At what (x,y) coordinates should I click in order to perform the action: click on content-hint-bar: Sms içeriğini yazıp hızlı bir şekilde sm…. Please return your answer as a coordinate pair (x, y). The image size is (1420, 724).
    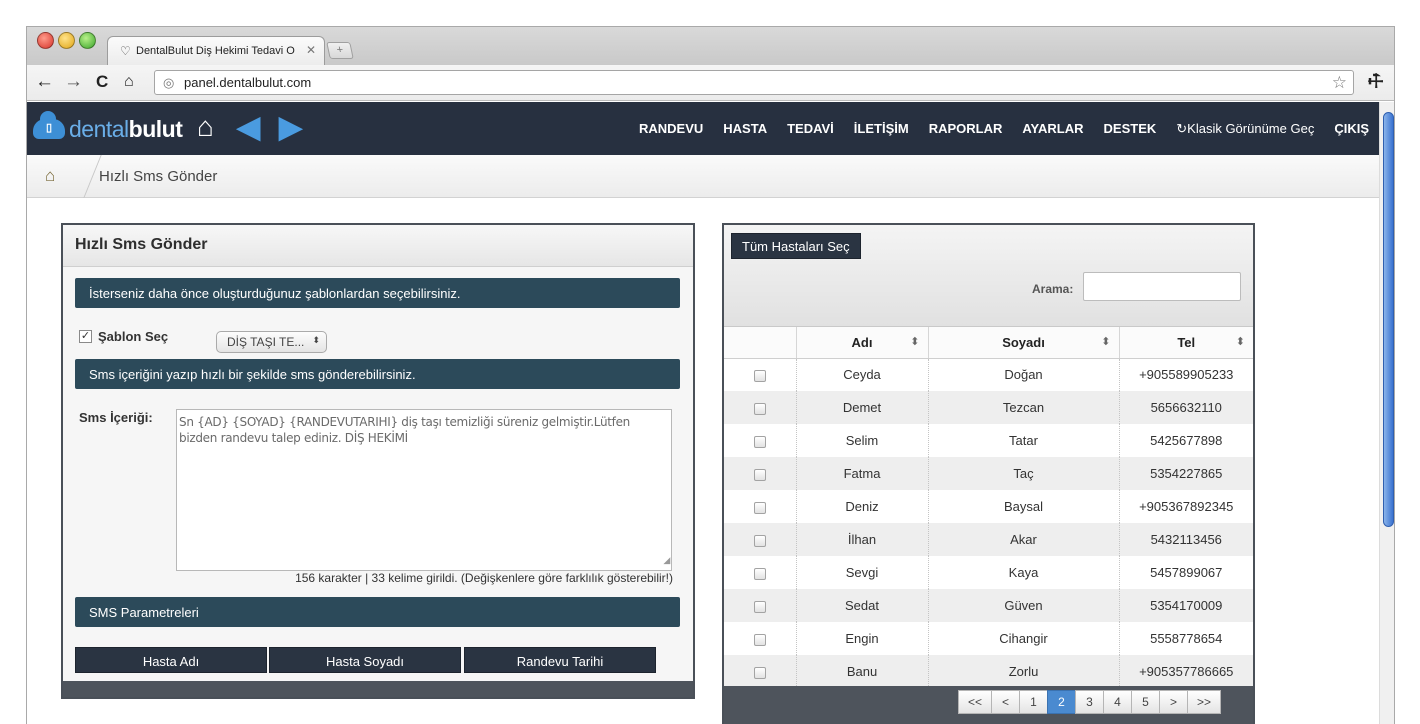
    Looking at the image, I should click on (377, 374).